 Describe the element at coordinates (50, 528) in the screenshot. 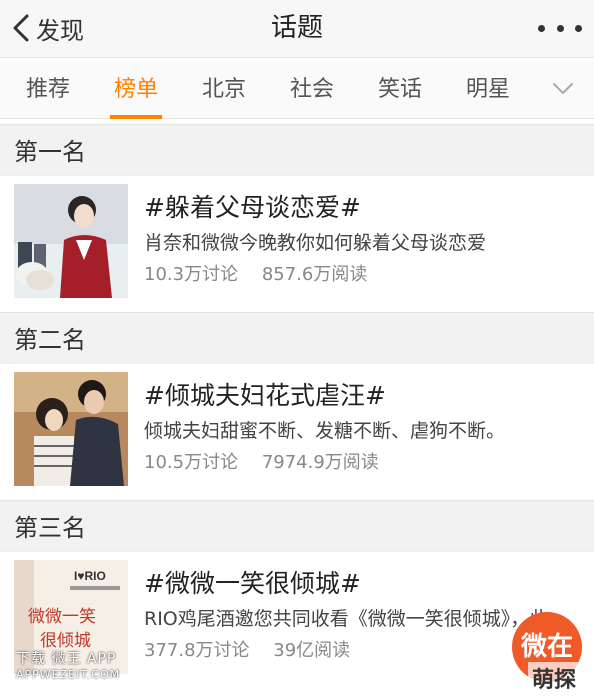

I see `rank-heading-label: 第三名` at that location.